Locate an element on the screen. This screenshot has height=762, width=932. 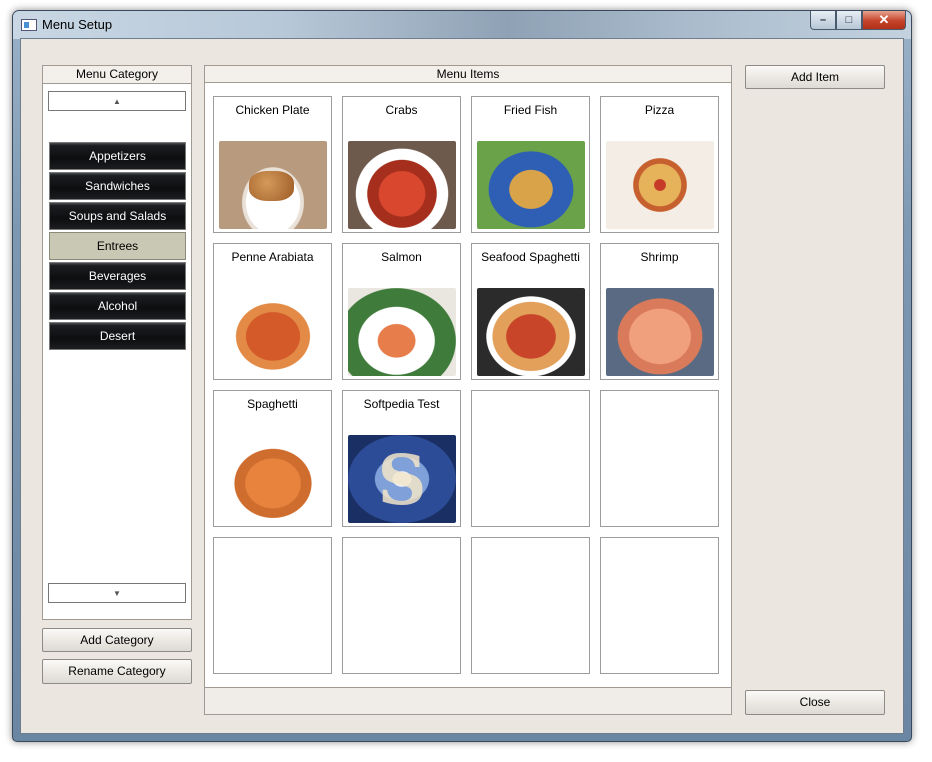
menu-item-tile: Softpedia Test is located at coordinates (401, 458).